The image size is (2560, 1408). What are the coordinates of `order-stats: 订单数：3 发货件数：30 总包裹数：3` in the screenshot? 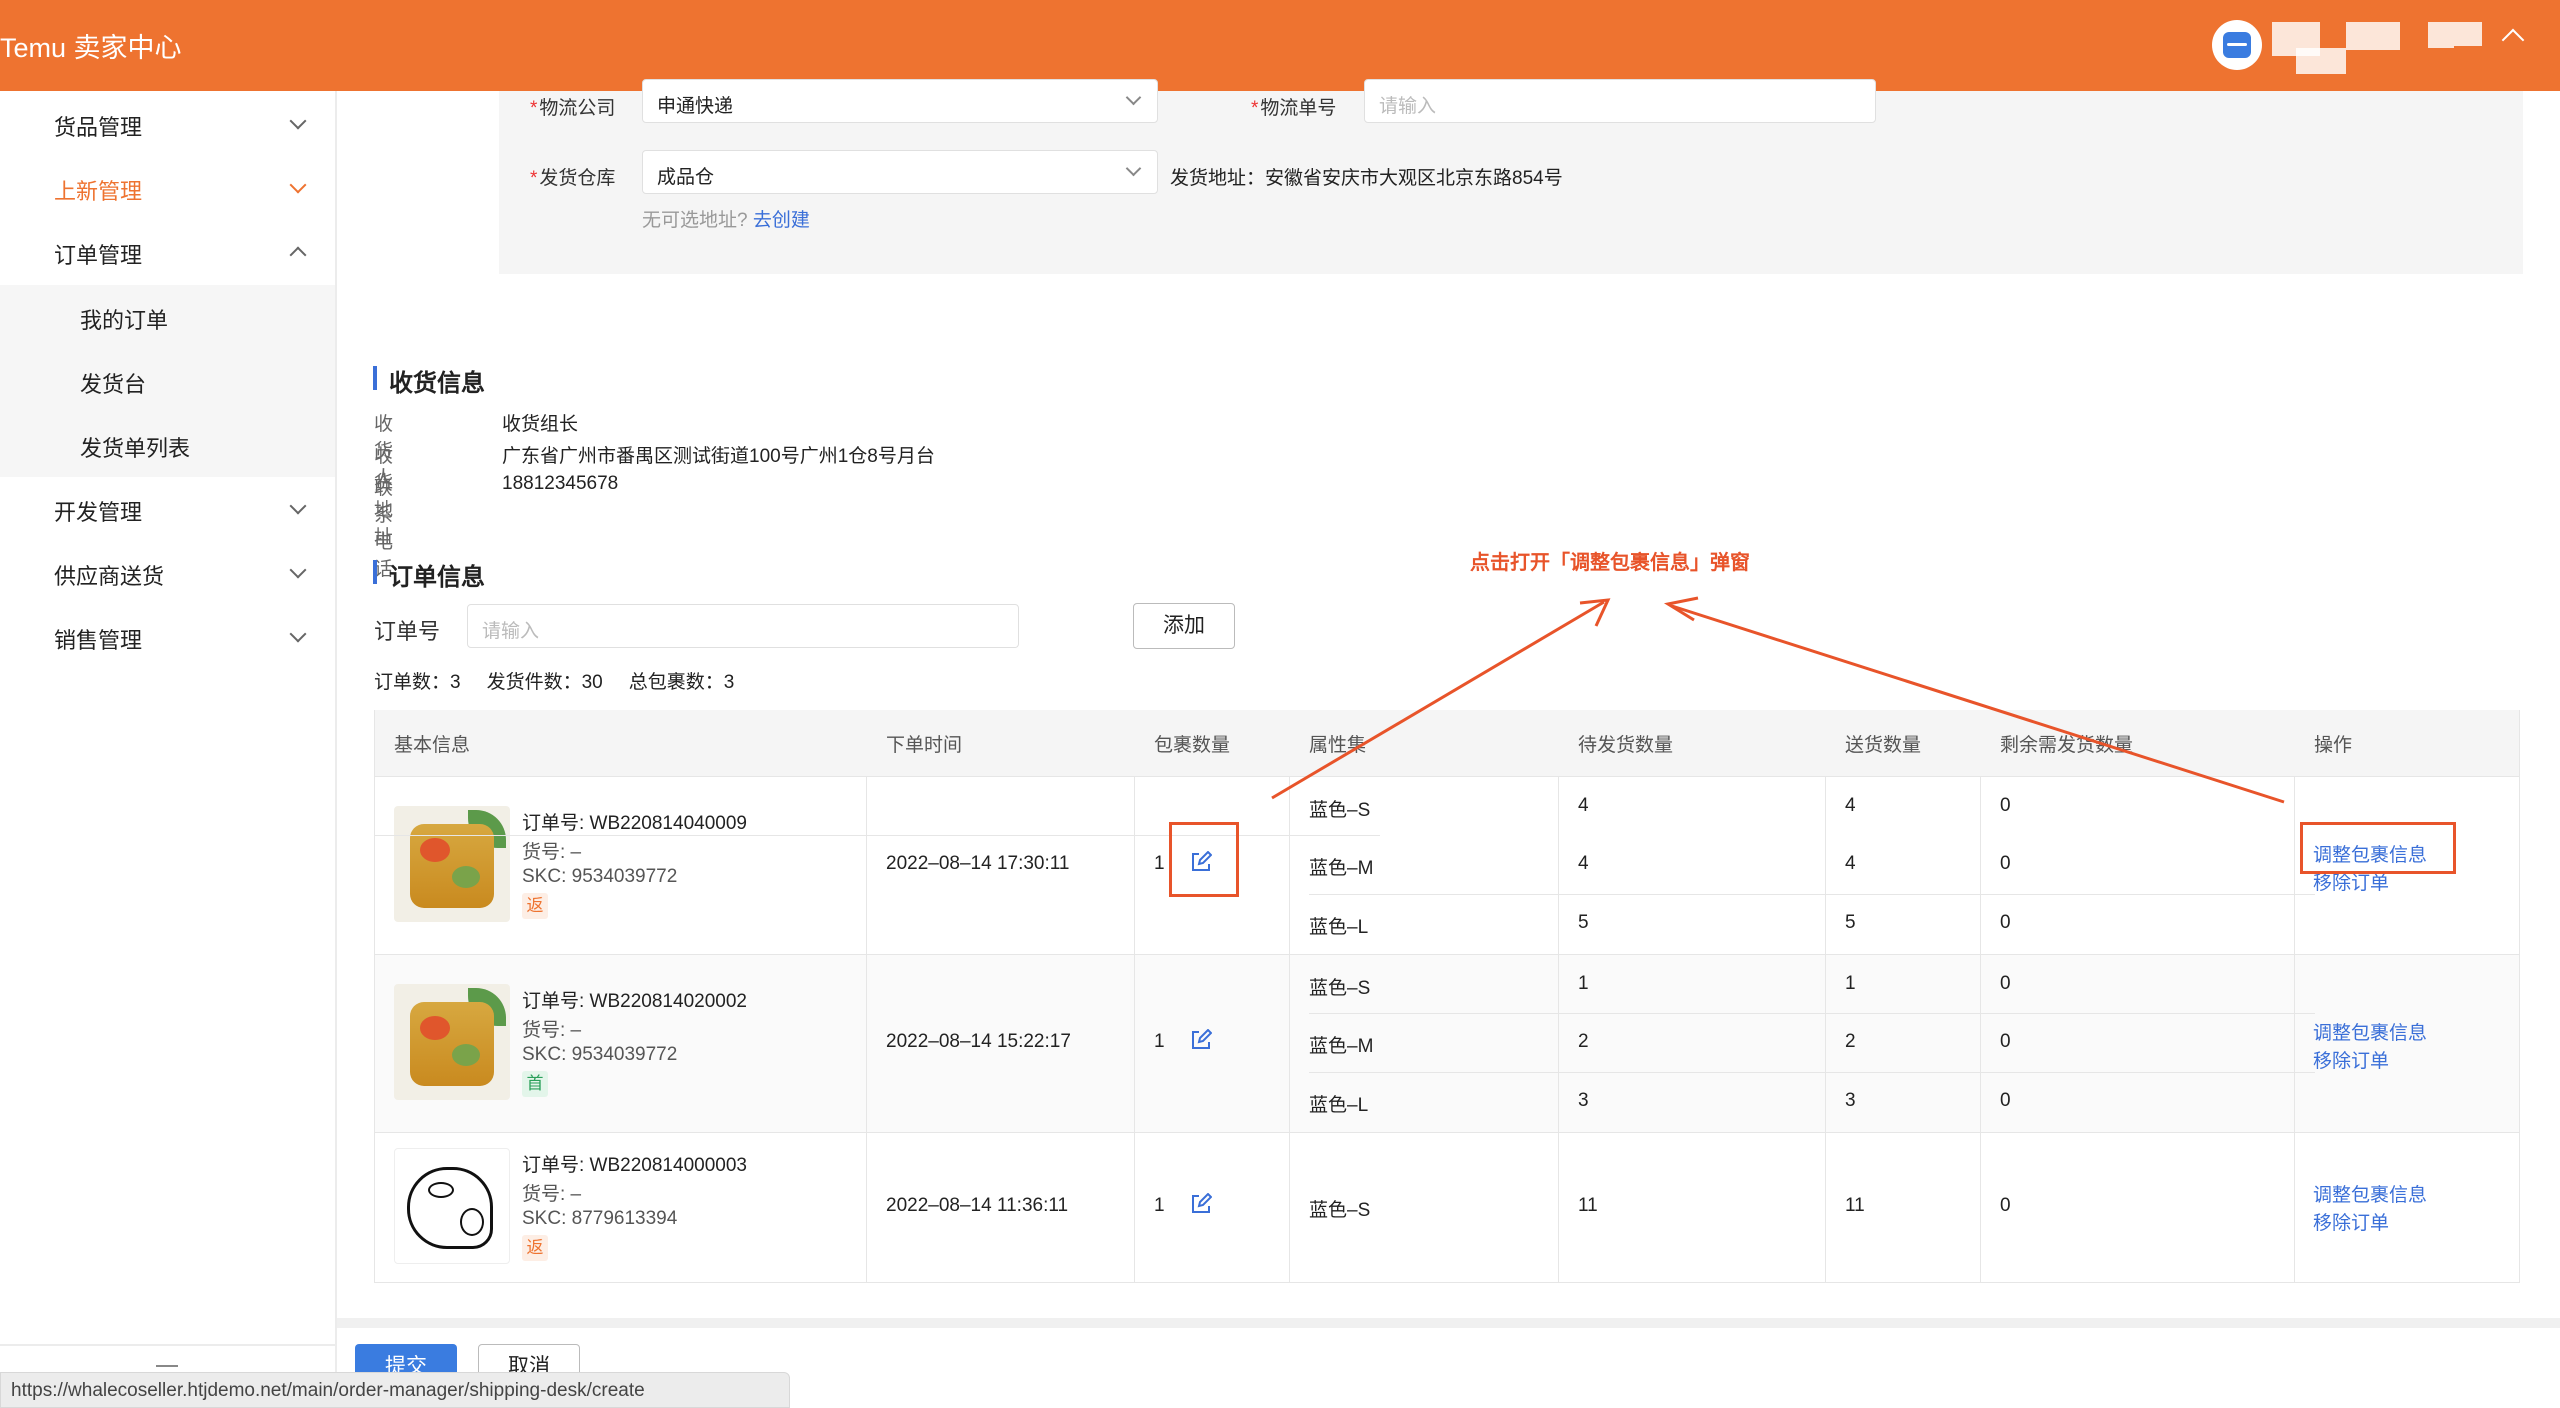 It's located at (567, 680).